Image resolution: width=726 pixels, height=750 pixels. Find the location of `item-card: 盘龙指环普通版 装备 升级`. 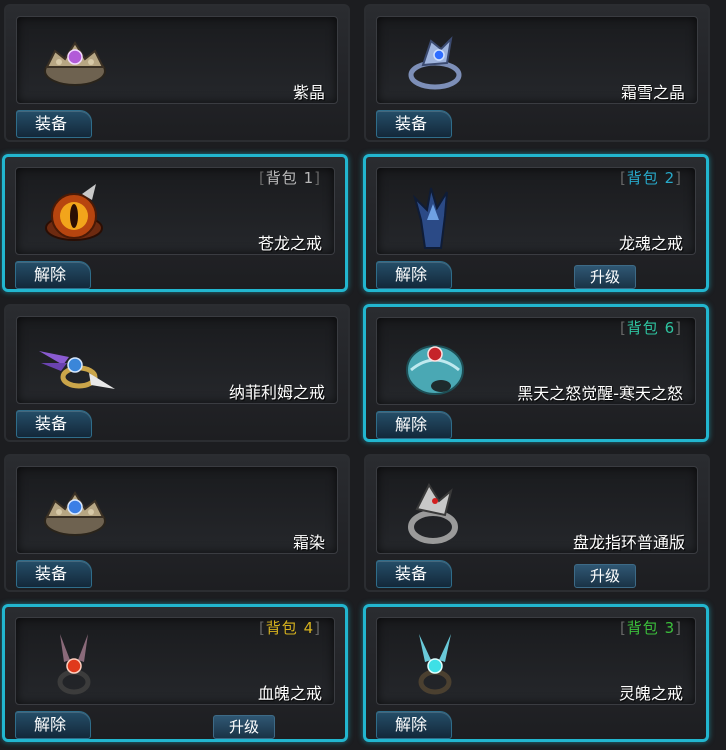

item-card: 盘龙指环普通版 装备 升级 is located at coordinates (537, 523).